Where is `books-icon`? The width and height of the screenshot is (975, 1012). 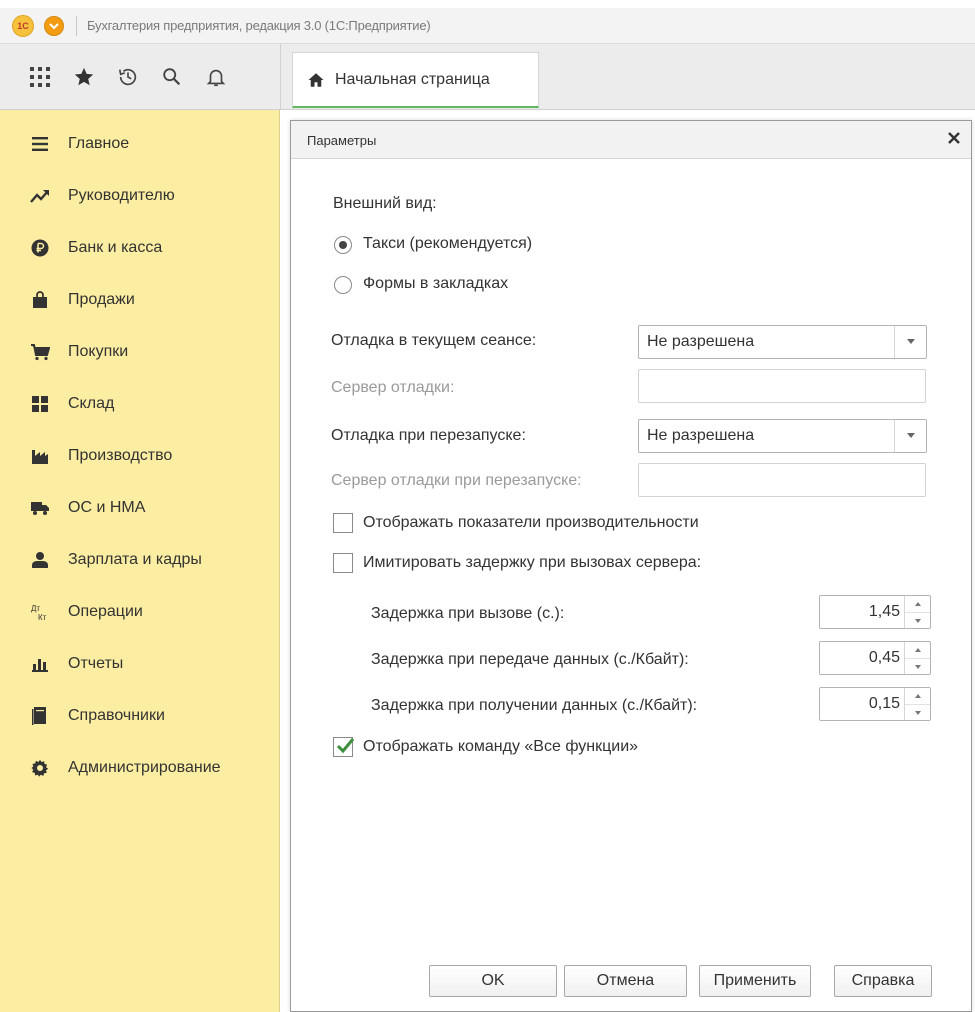
books-icon is located at coordinates (40, 716).